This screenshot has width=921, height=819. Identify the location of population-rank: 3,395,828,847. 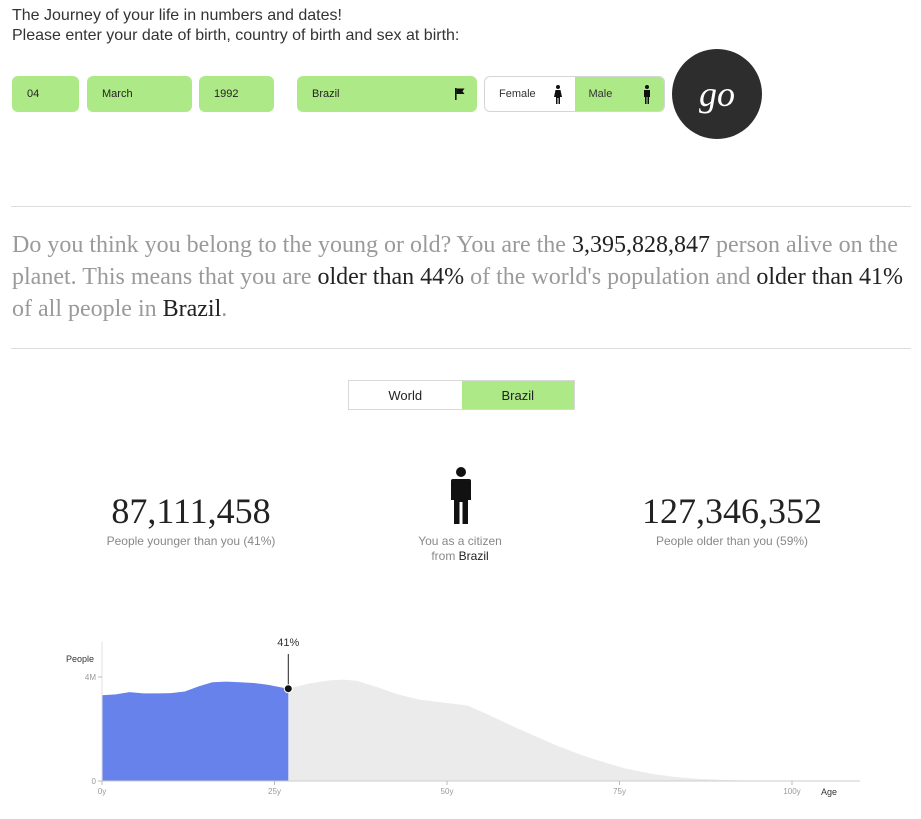
(640, 245).